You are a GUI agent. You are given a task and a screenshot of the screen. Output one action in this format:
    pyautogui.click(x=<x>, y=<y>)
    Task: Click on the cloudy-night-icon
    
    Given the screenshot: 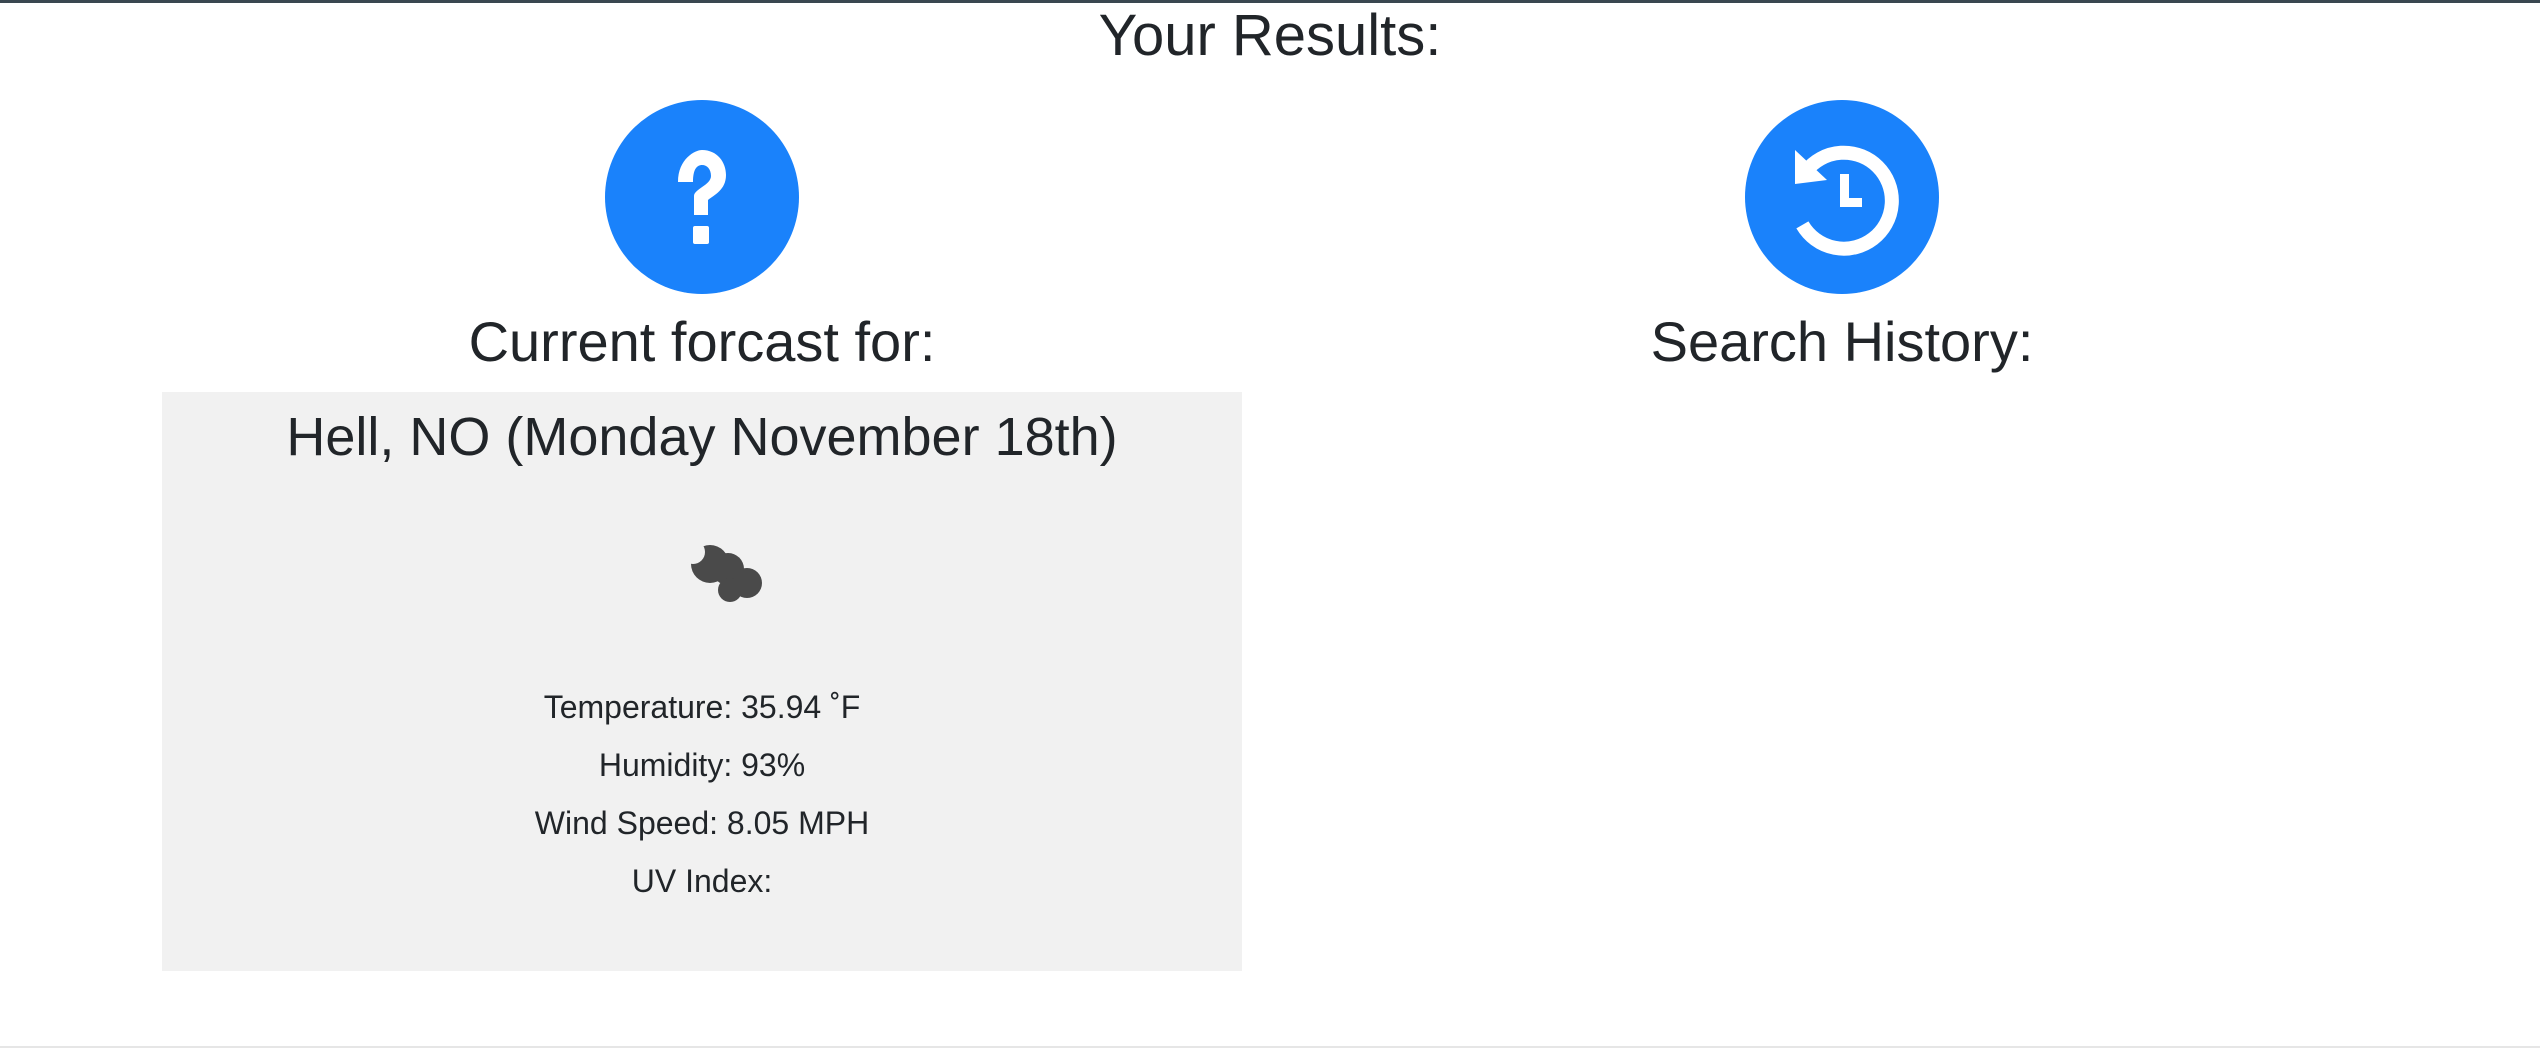 What is the action you would take?
    pyautogui.click(x=724, y=574)
    